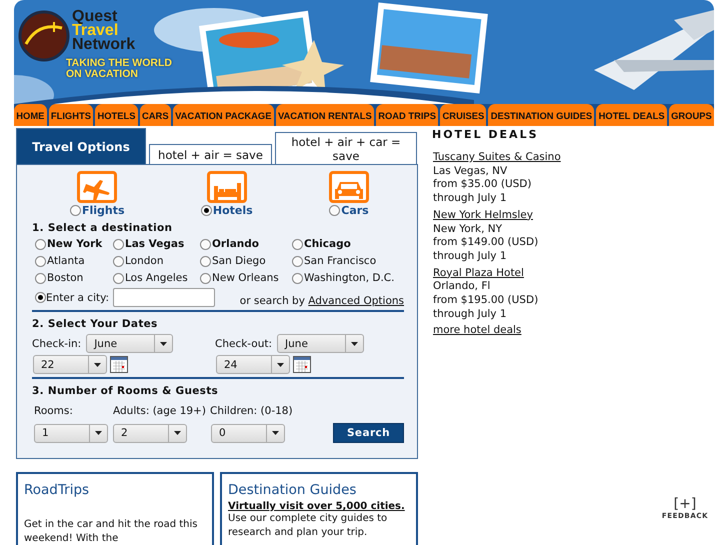 This screenshot has width=727, height=545. What do you see at coordinates (97, 187) in the screenshot?
I see `plane-tile-icon` at bounding box center [97, 187].